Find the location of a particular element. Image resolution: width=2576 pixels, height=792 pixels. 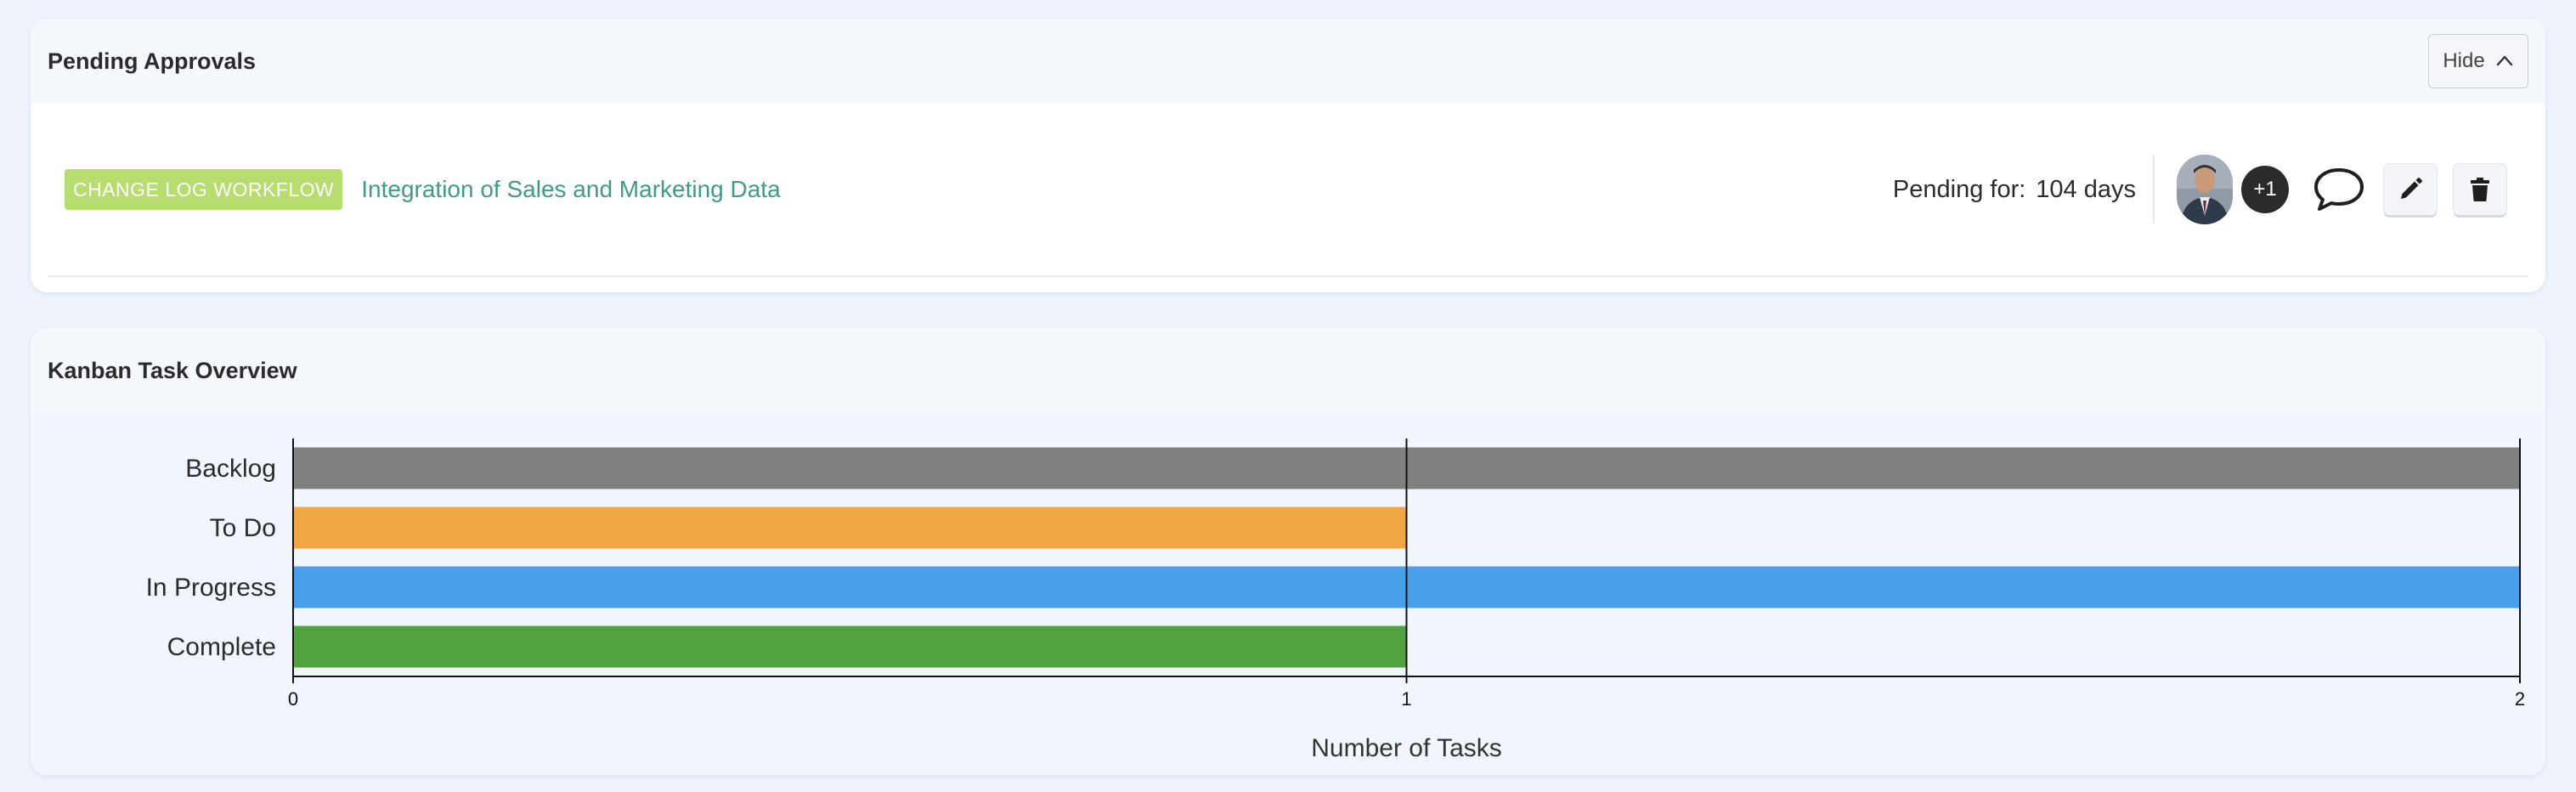

chevron-up-icon is located at coordinates (2504, 60).